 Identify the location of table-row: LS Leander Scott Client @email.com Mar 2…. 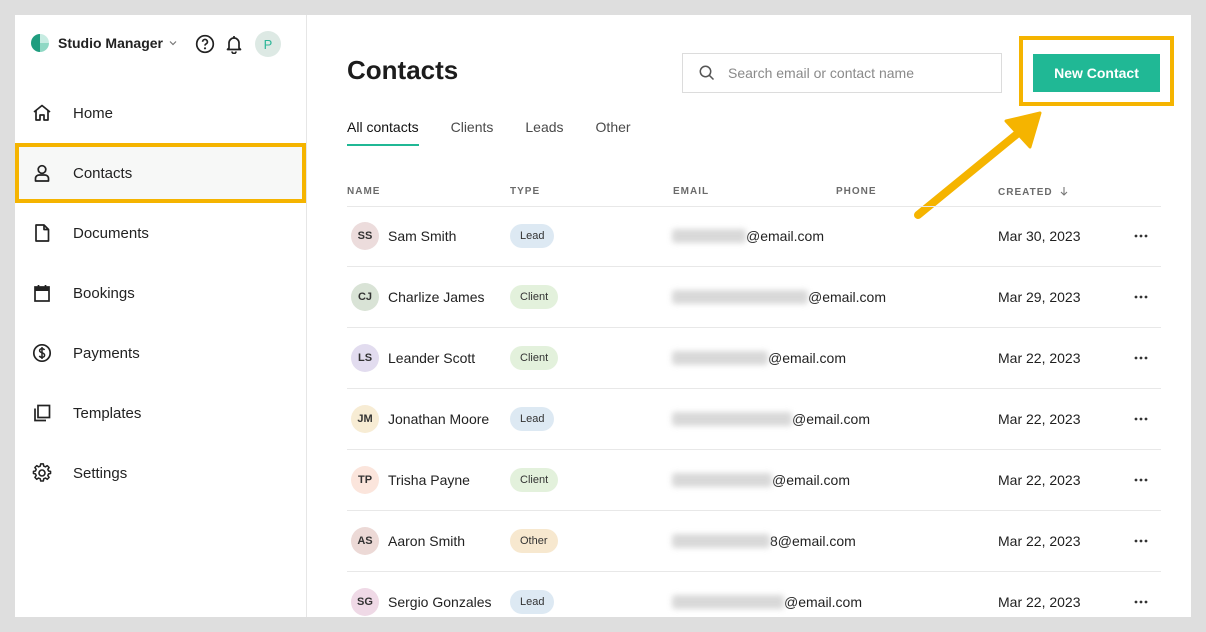
(754, 358).